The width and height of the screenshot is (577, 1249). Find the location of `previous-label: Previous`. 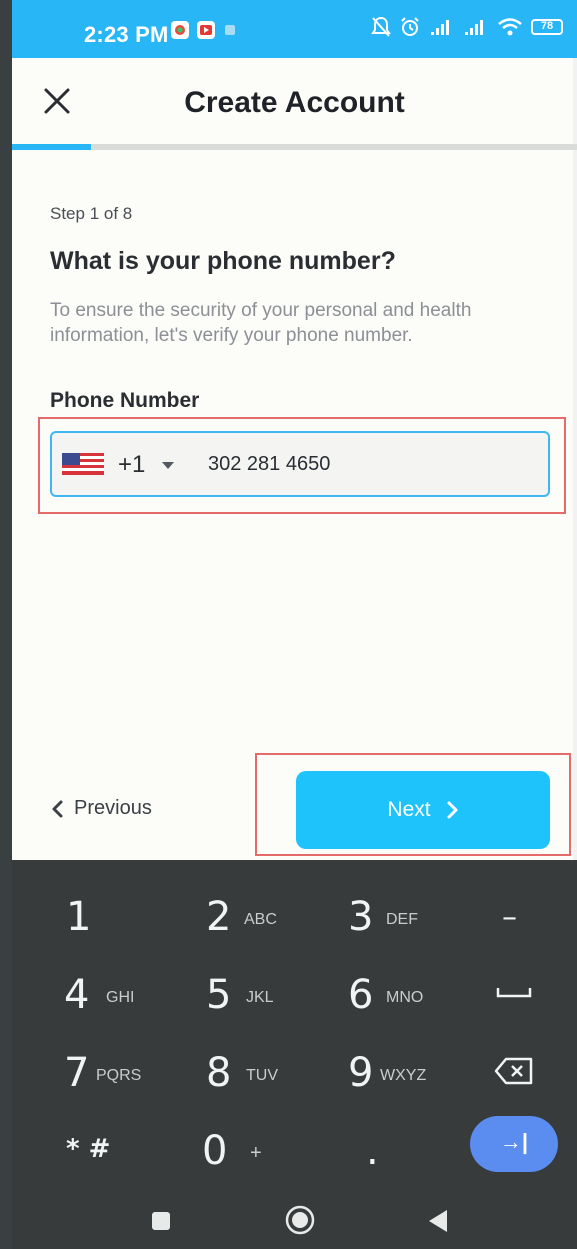

previous-label: Previous is located at coordinates (113, 808).